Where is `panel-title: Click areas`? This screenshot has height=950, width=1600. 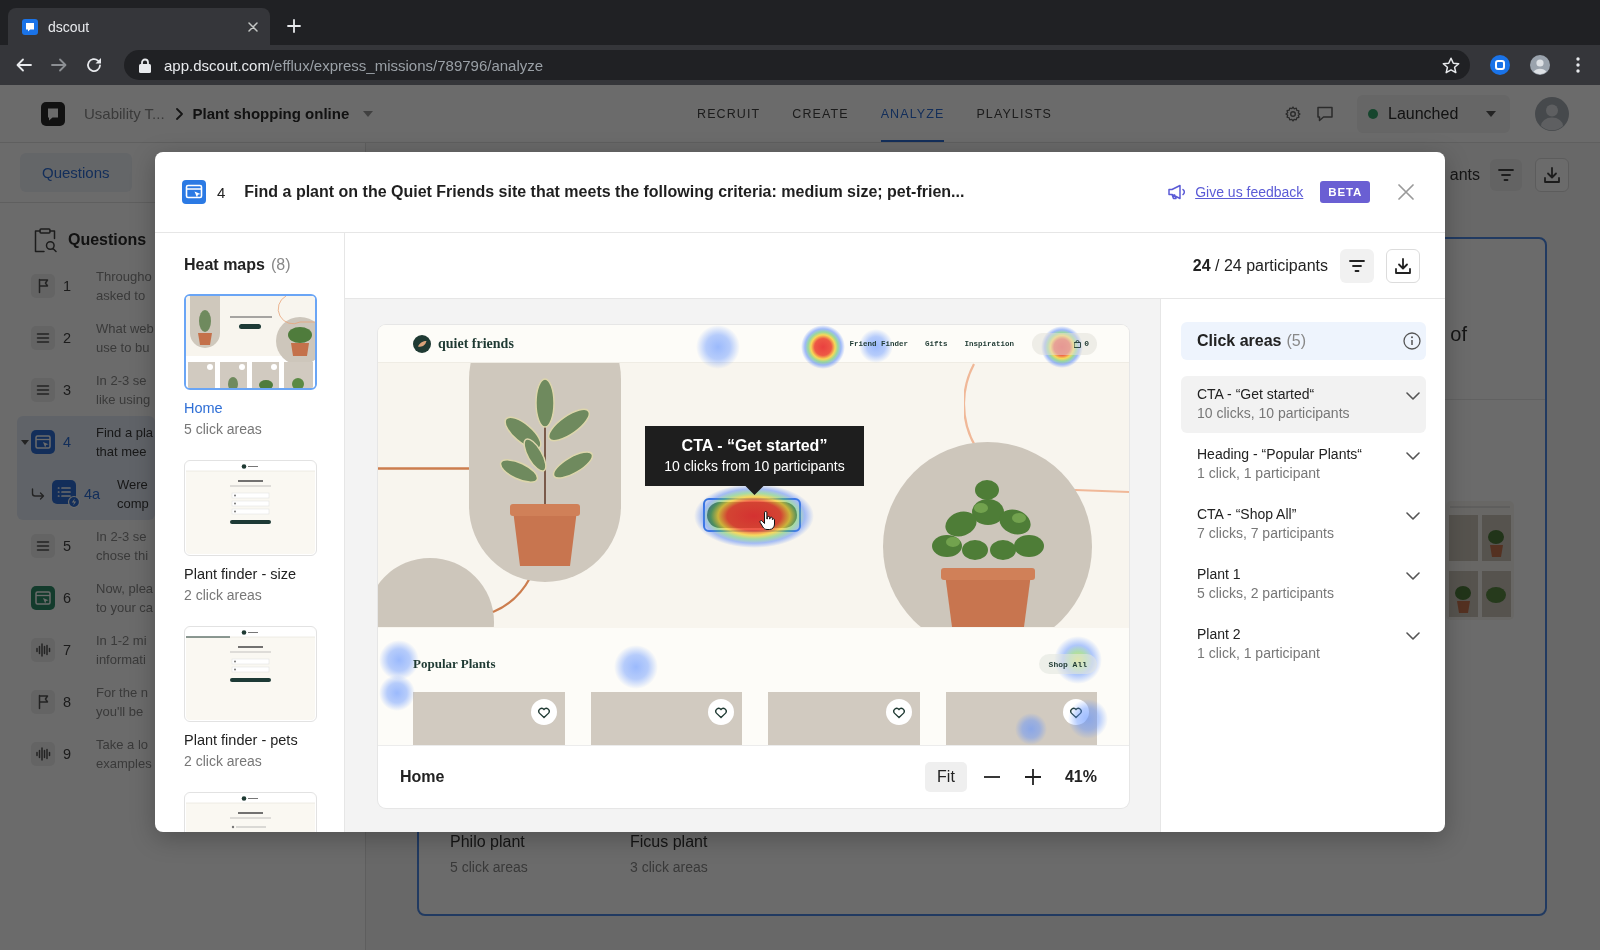 panel-title: Click areas is located at coordinates (1239, 341).